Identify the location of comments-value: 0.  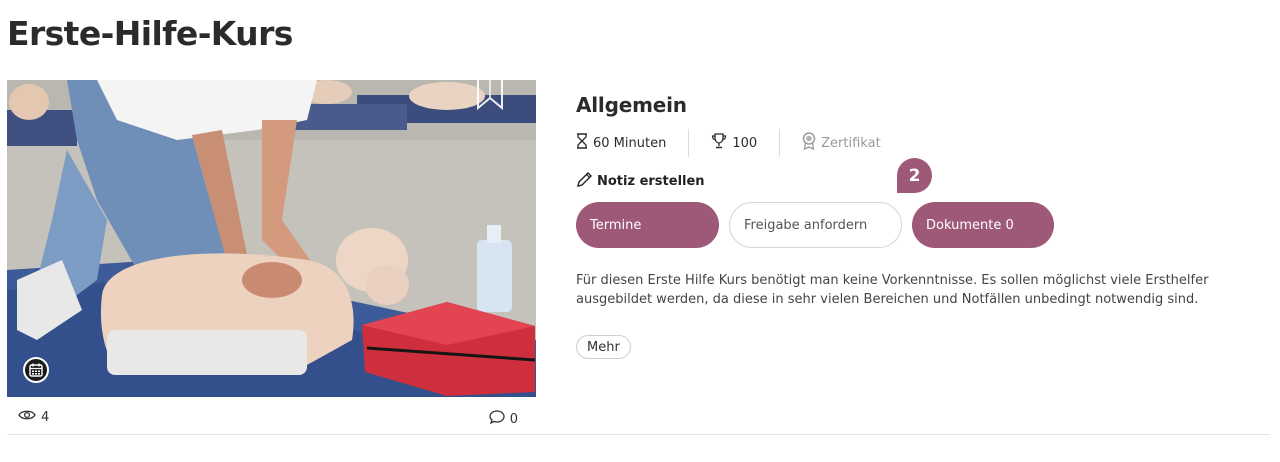
(513, 419).